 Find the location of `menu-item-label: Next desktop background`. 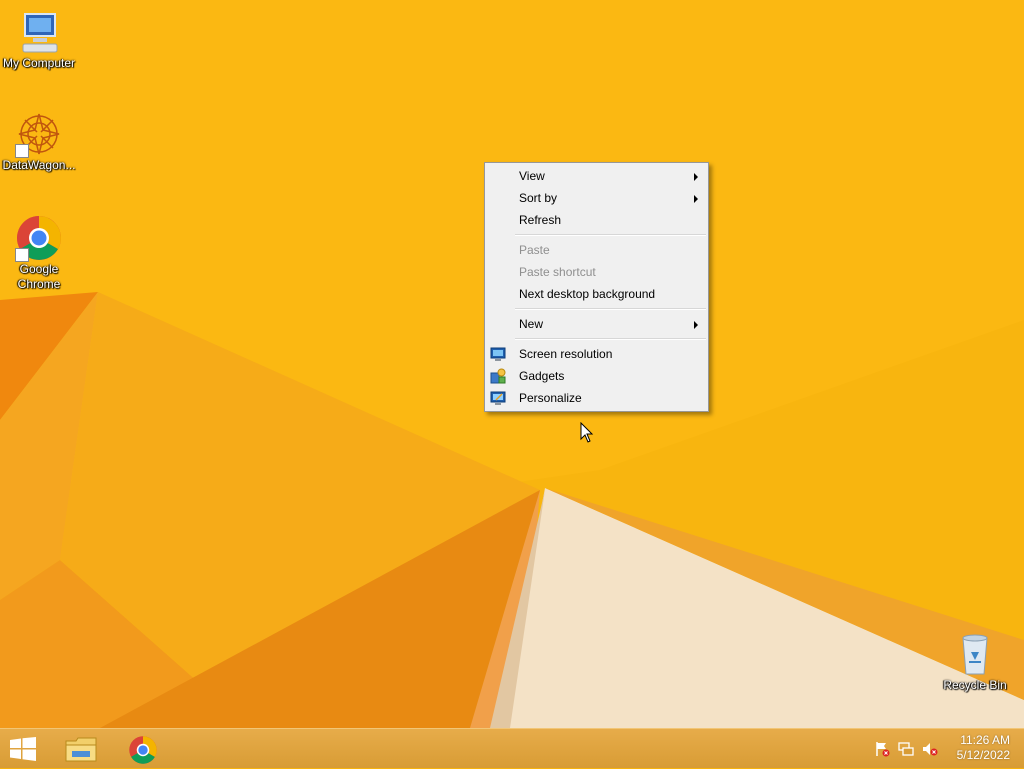

menu-item-label: Next desktop background is located at coordinates (587, 294).